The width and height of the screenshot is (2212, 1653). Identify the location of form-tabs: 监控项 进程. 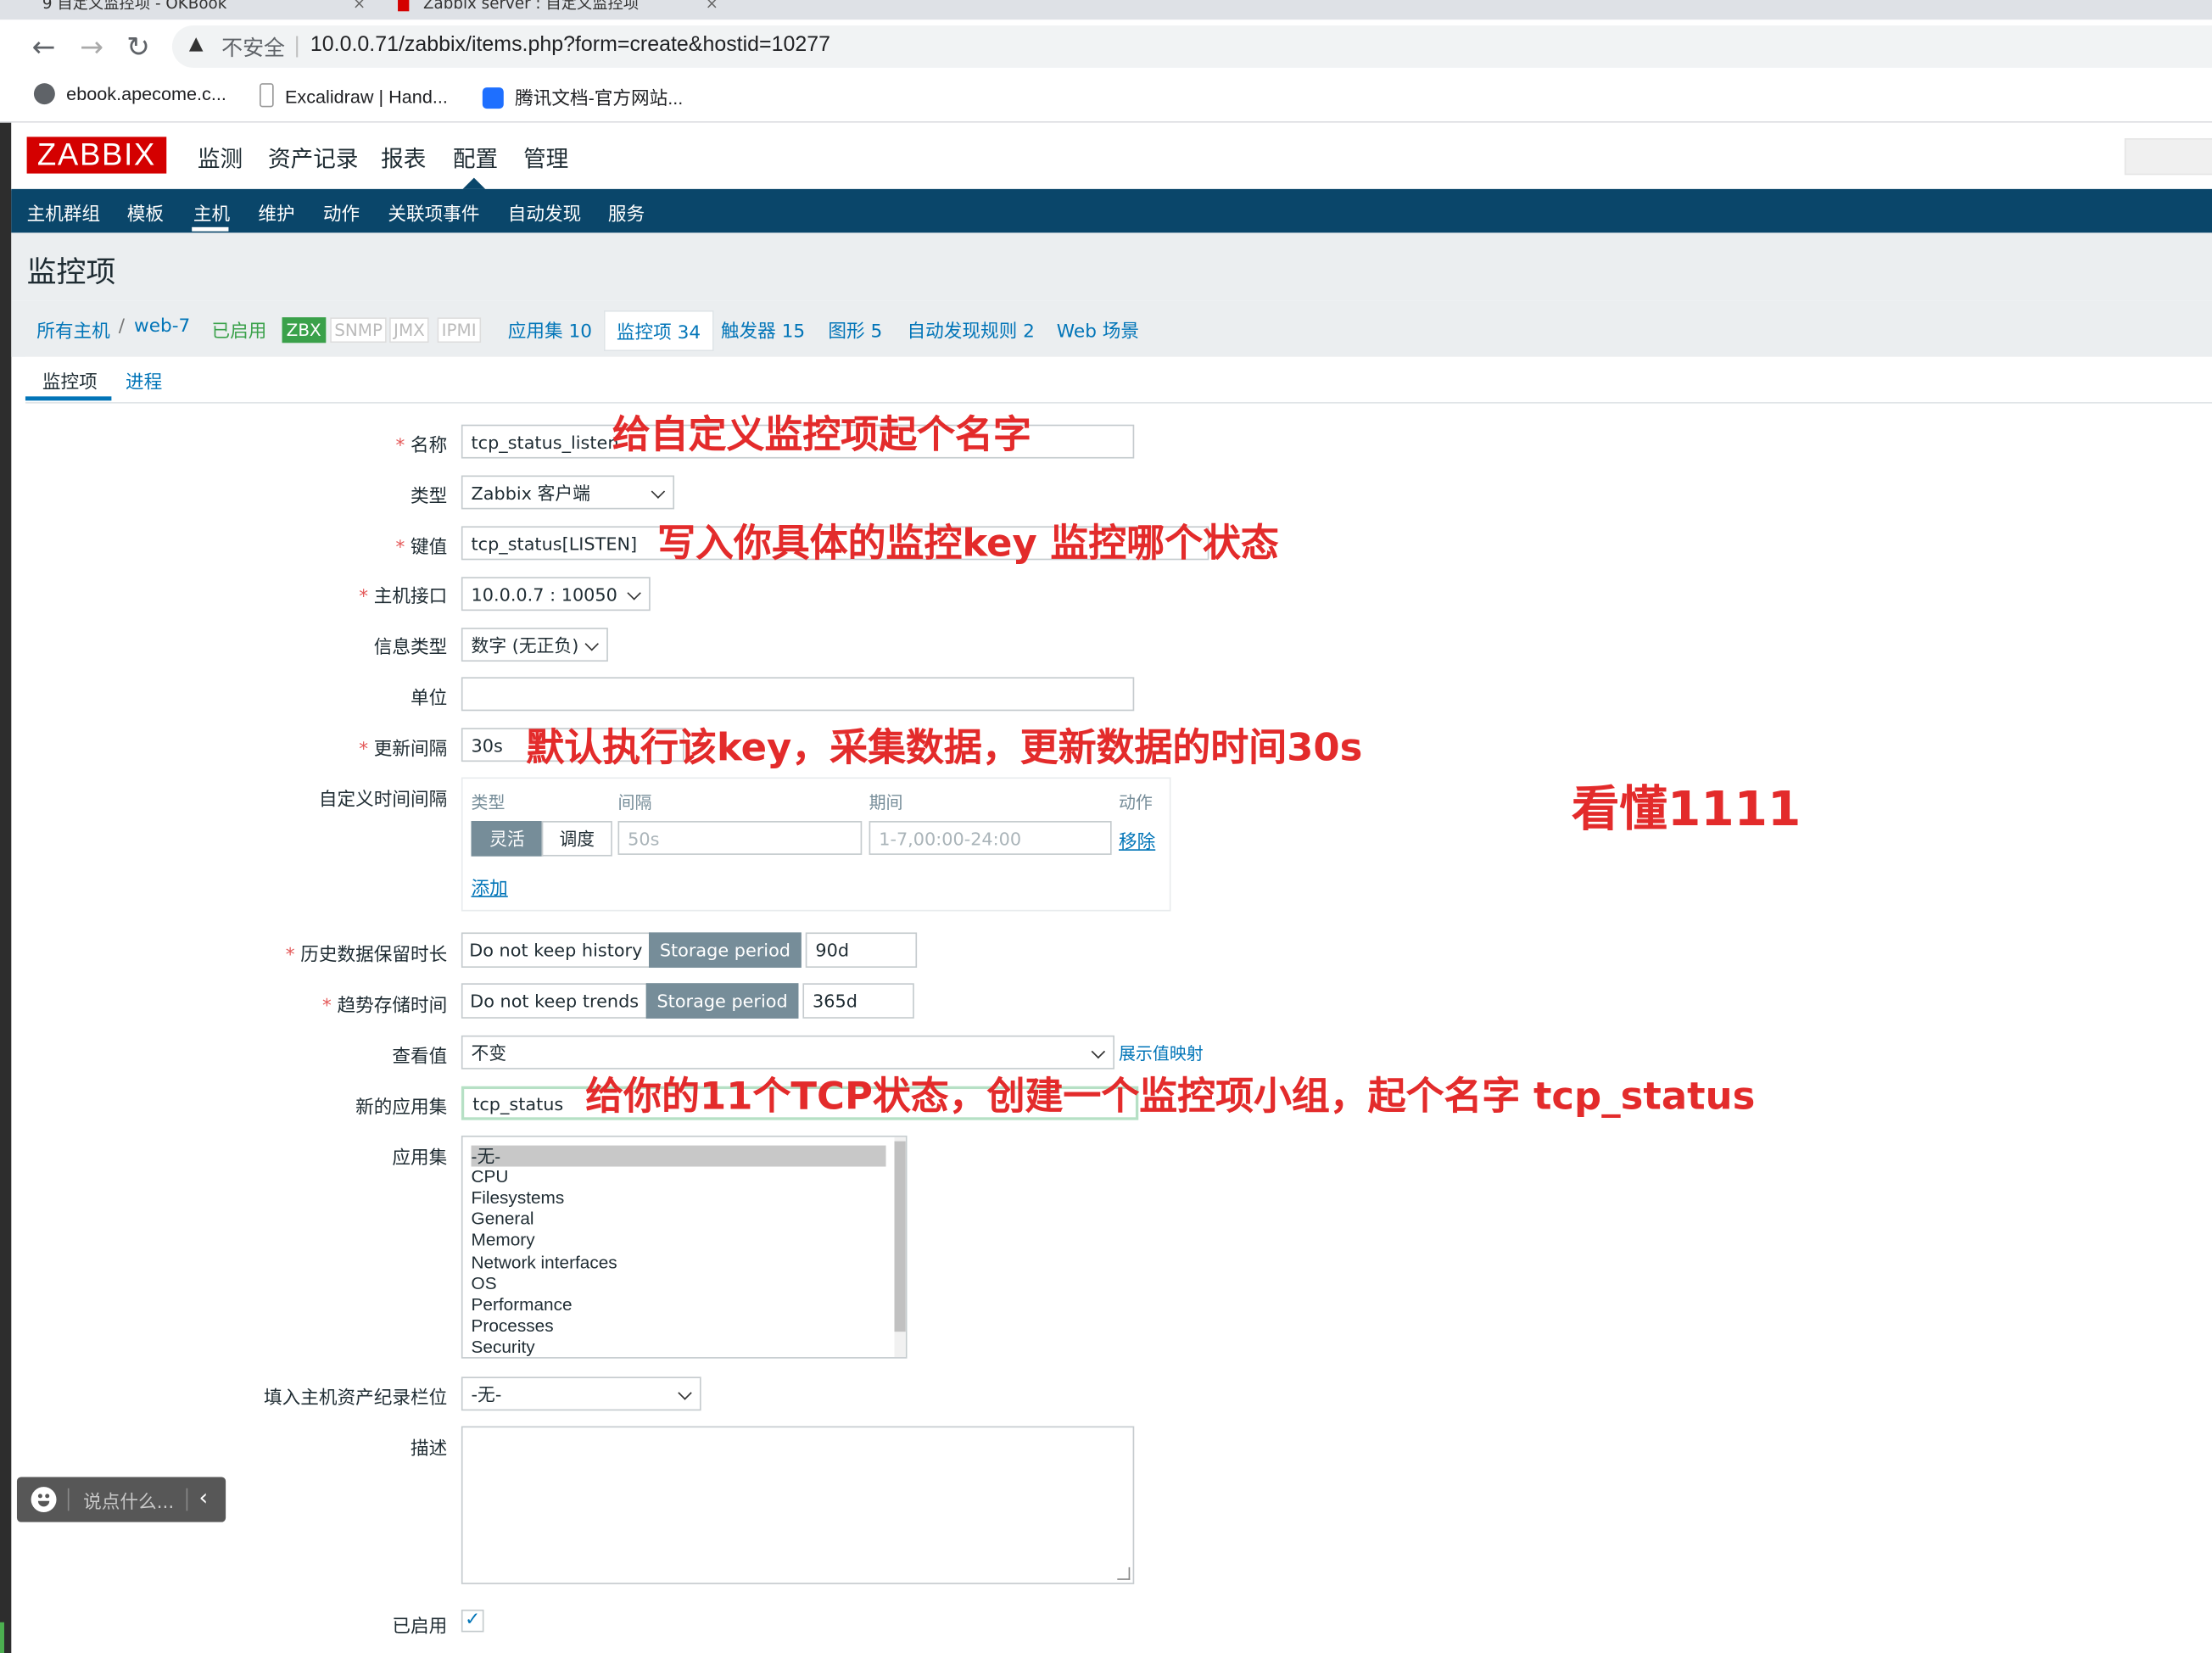
(1118, 380).